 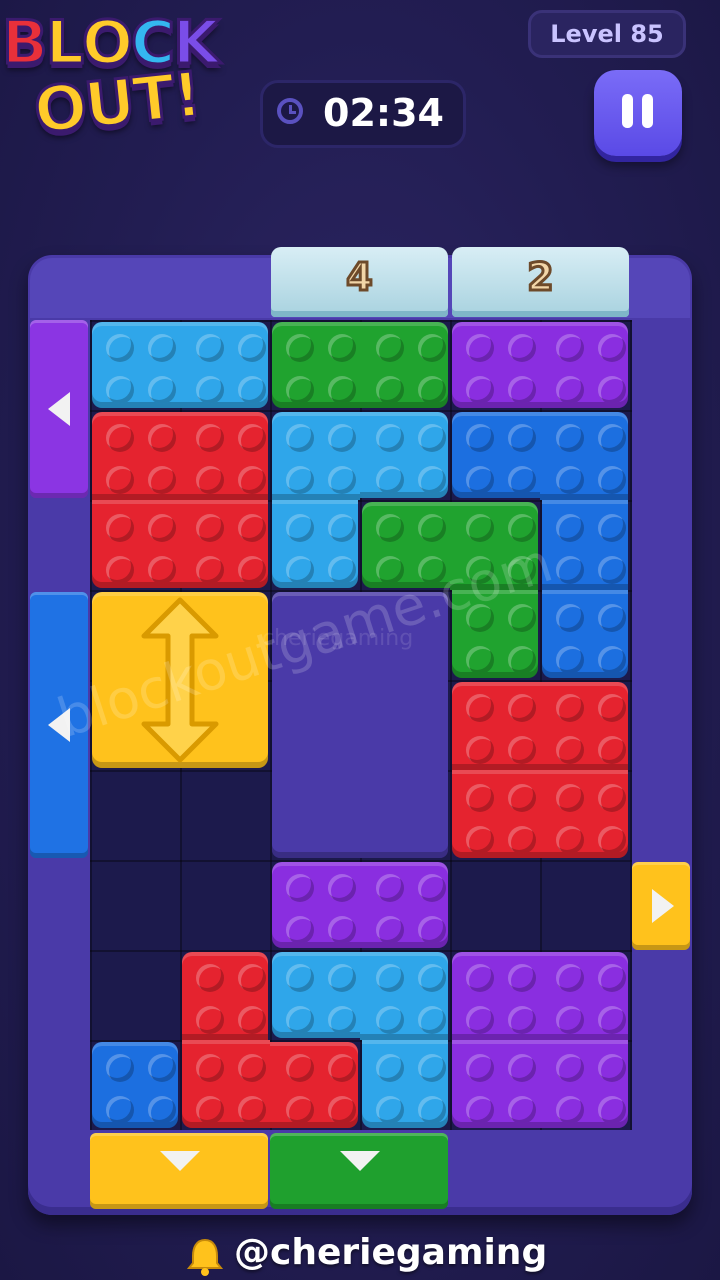 What do you see at coordinates (638, 113) in the screenshot?
I see `pause-button` at bounding box center [638, 113].